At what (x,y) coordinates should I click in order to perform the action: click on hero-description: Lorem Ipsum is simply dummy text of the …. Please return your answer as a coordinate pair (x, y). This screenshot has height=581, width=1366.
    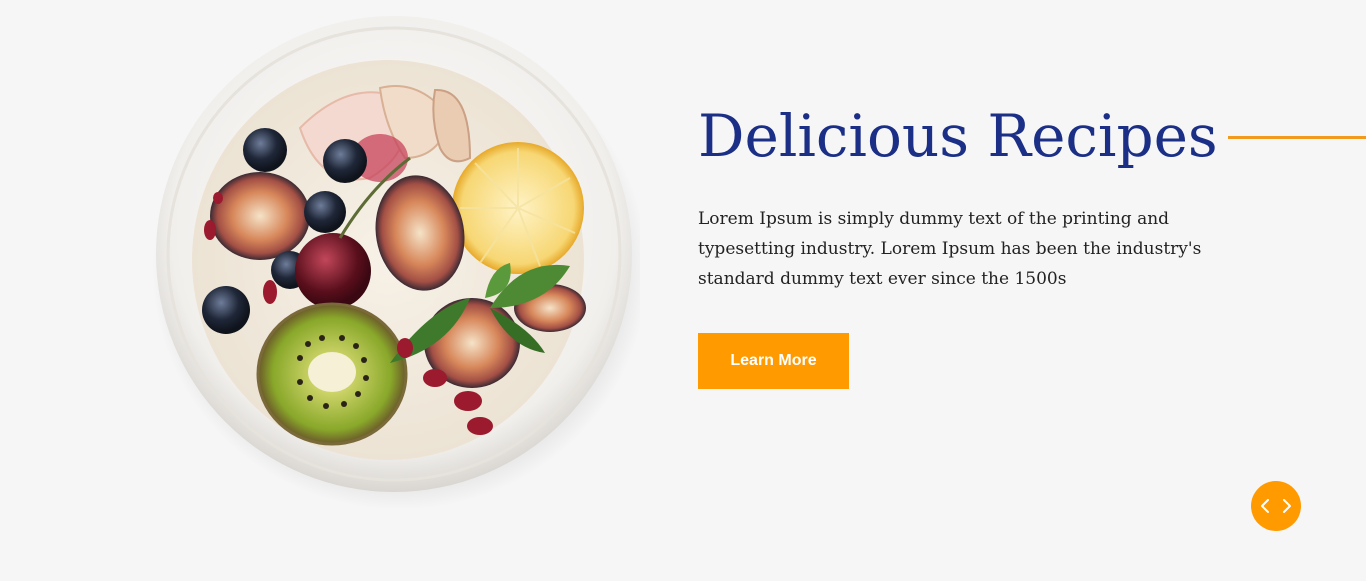
    Looking at the image, I should click on (950, 249).